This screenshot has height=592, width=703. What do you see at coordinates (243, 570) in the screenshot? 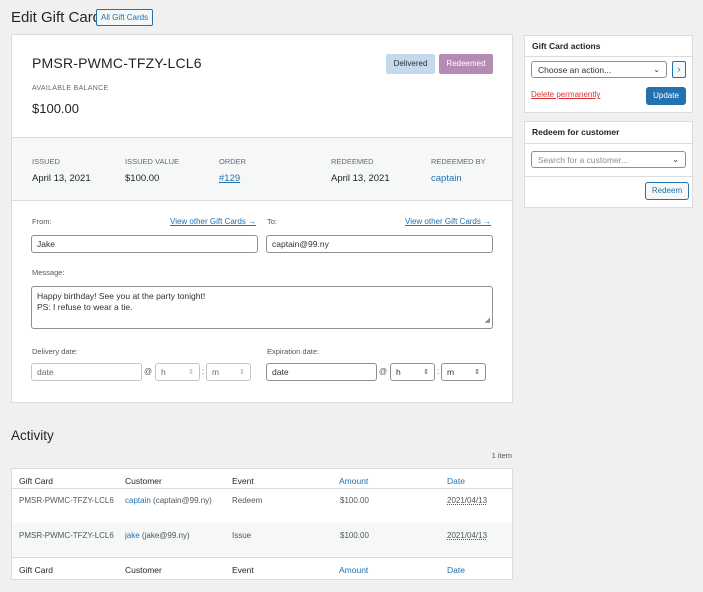
I see `footer-header-event: Event` at bounding box center [243, 570].